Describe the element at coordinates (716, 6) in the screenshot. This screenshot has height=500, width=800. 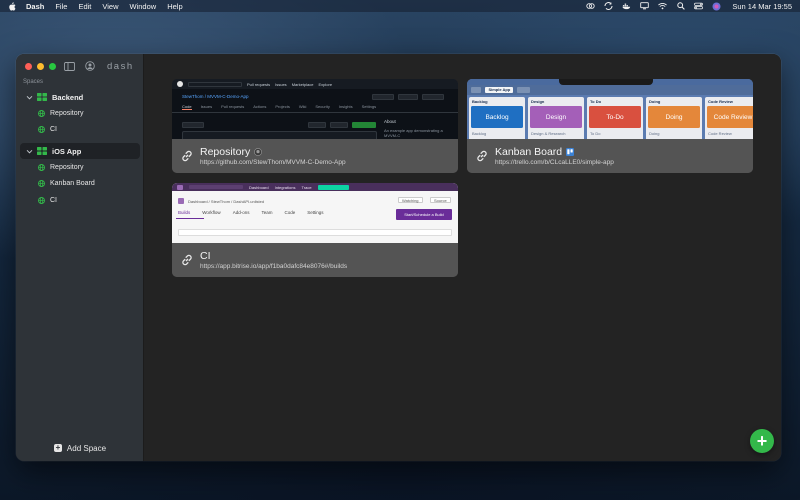
I see `siri-icon` at that location.